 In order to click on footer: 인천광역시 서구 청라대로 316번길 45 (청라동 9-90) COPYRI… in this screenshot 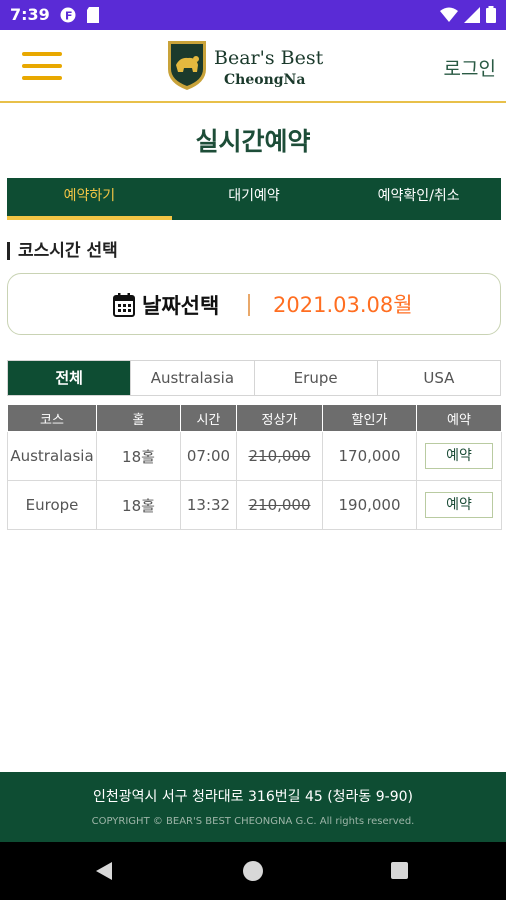, I will do `click(253, 807)`.